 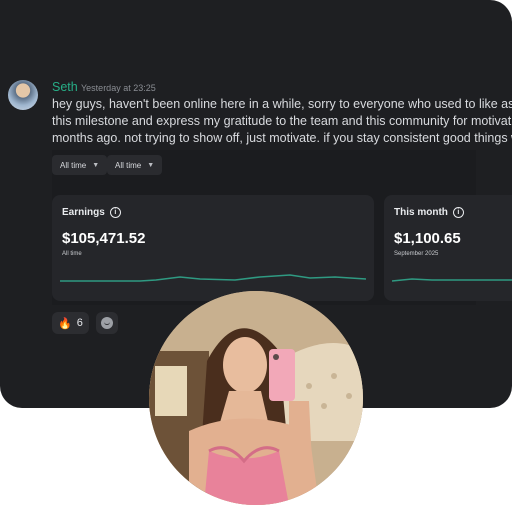 What do you see at coordinates (427, 238) in the screenshot?
I see `card-value: $1,100.65` at bounding box center [427, 238].